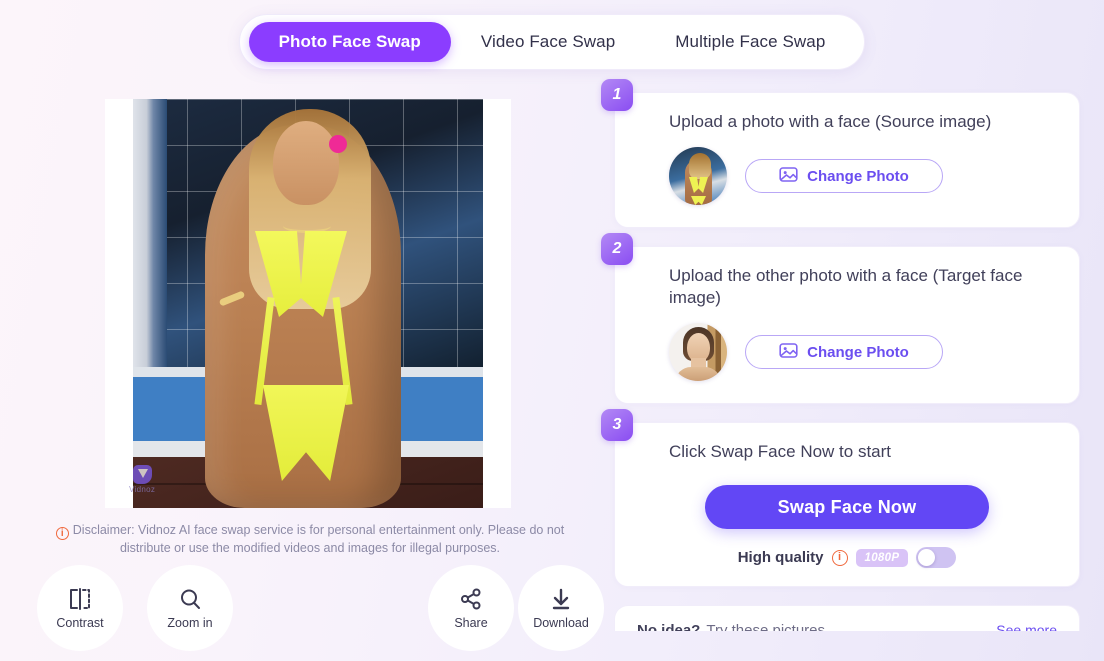 The width and height of the screenshot is (1104, 661). Describe the element at coordinates (80, 599) in the screenshot. I see `contrast-compare-icon` at that location.